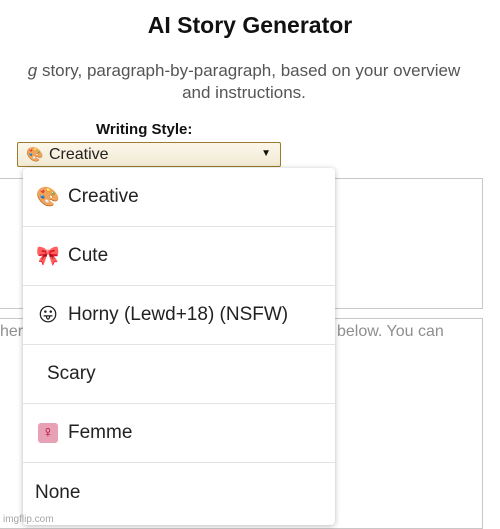 The image size is (500, 529). I want to click on instructions-placeholder-right: below. You can, so click(390, 331).